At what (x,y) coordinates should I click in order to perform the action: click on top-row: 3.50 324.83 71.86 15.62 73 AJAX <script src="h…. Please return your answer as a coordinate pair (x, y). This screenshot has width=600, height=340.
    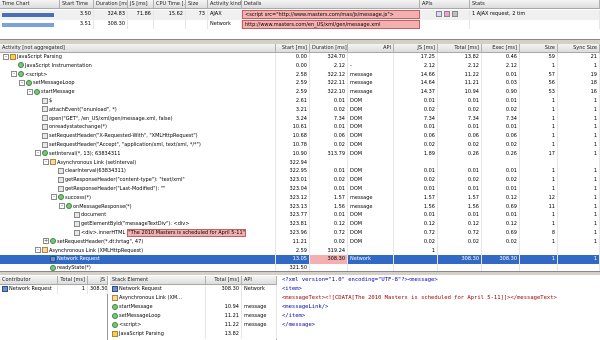
    Looking at the image, I should click on (300, 15).